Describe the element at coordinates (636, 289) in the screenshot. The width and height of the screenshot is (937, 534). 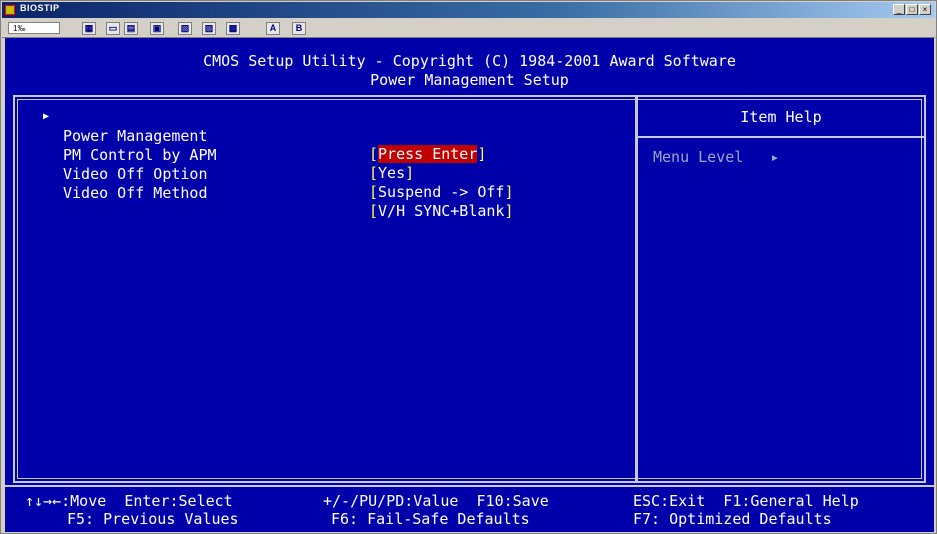
I see `help-divider` at that location.